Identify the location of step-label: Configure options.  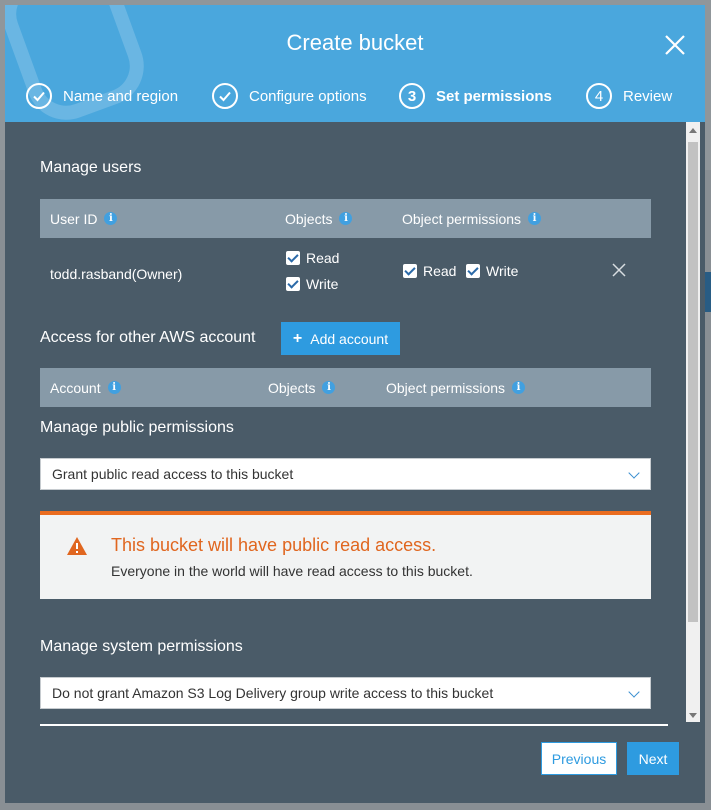
(308, 96).